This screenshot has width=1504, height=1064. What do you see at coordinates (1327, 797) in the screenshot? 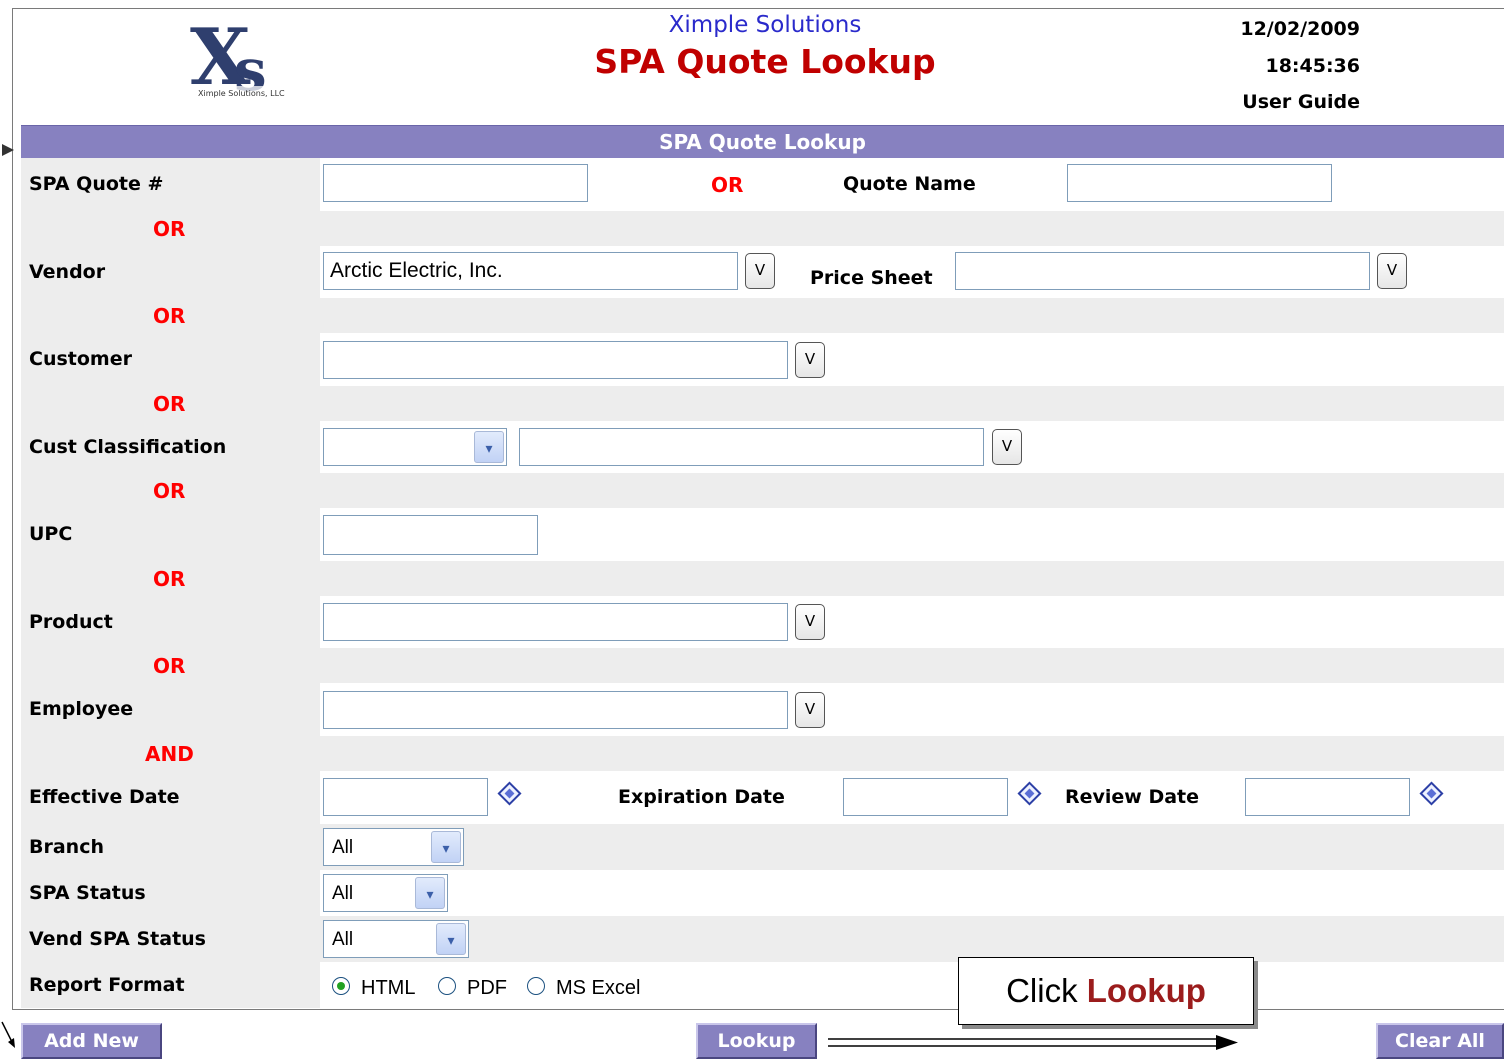
I see `review-date-input` at bounding box center [1327, 797].